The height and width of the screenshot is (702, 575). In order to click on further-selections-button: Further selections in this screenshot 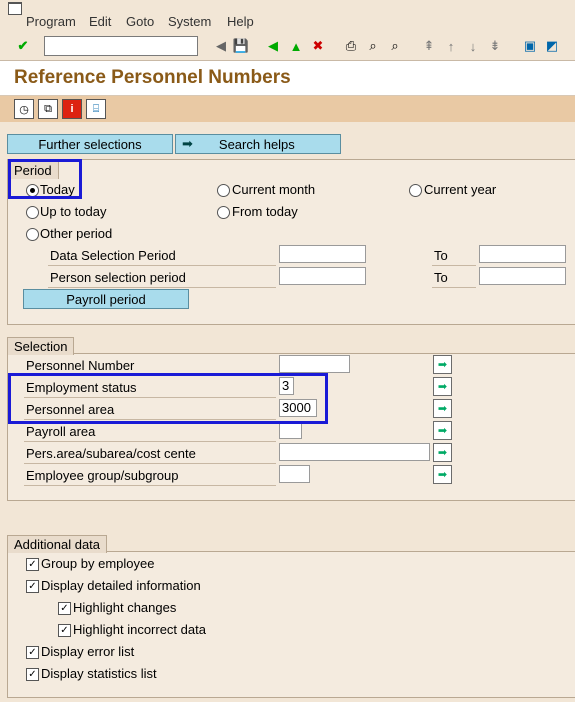, I will do `click(90, 144)`.